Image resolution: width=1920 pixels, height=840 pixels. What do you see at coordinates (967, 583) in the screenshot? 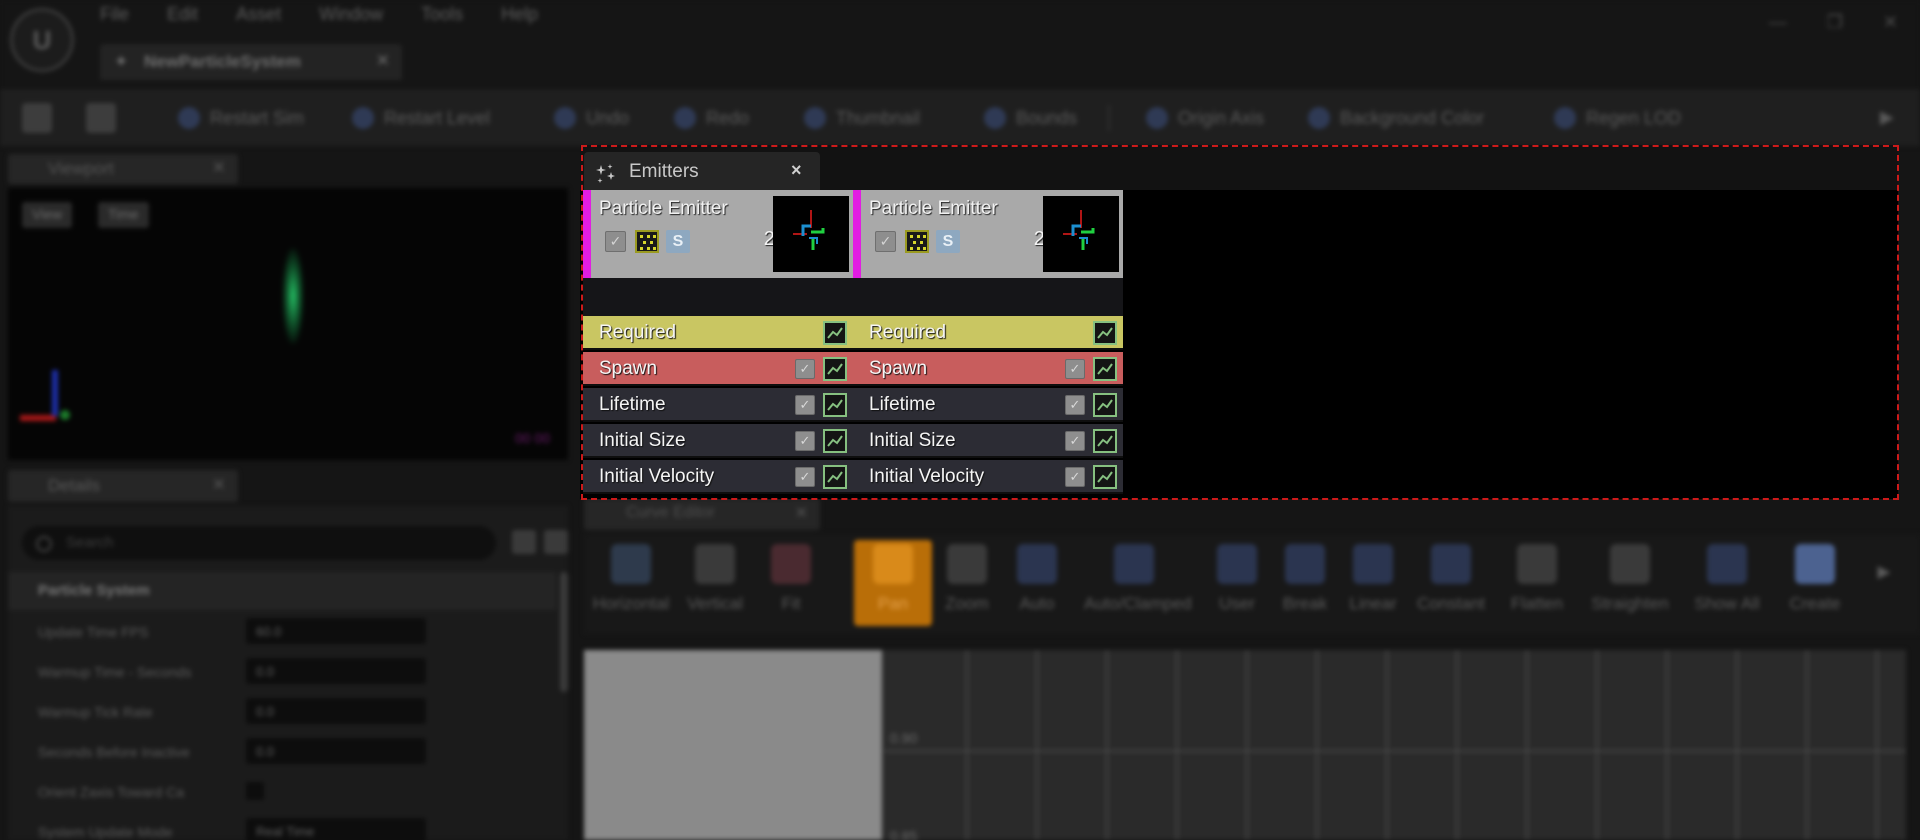
I see `zoom-button: Zoom` at bounding box center [967, 583].